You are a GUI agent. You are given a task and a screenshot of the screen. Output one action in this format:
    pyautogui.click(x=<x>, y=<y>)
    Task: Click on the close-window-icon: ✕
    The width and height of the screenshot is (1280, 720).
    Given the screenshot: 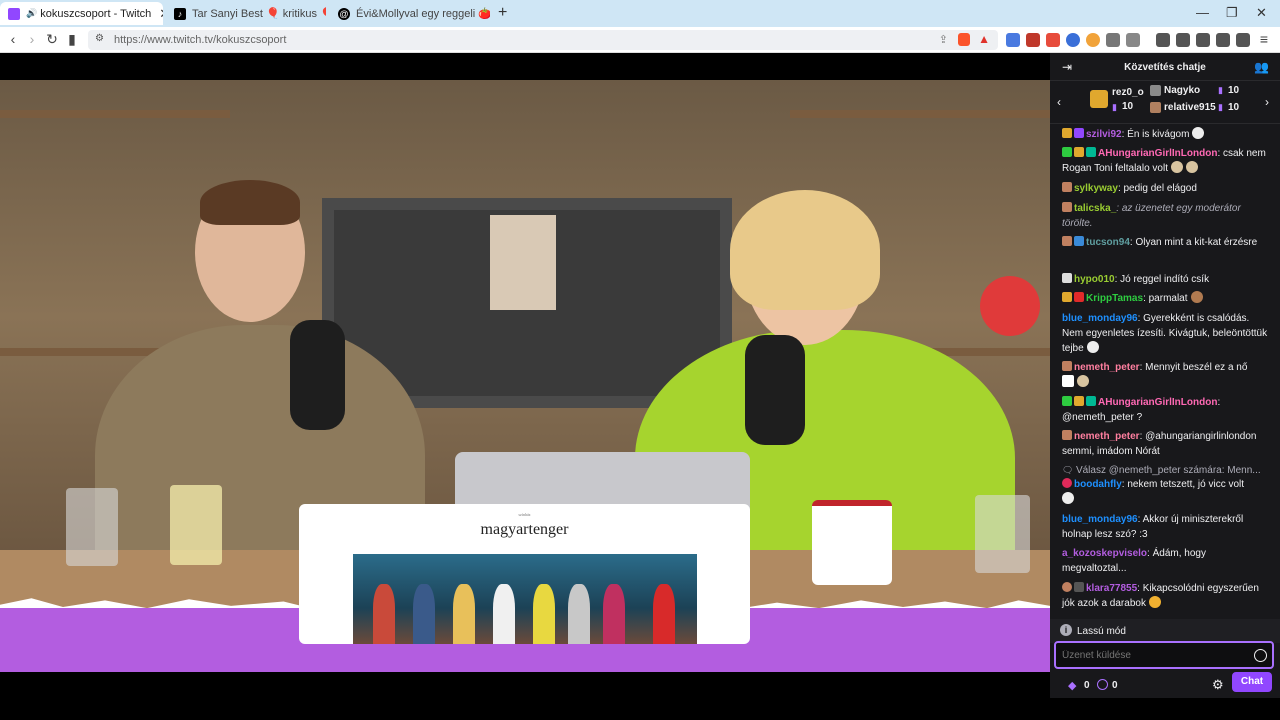 What is the action you would take?
    pyautogui.click(x=1261, y=13)
    